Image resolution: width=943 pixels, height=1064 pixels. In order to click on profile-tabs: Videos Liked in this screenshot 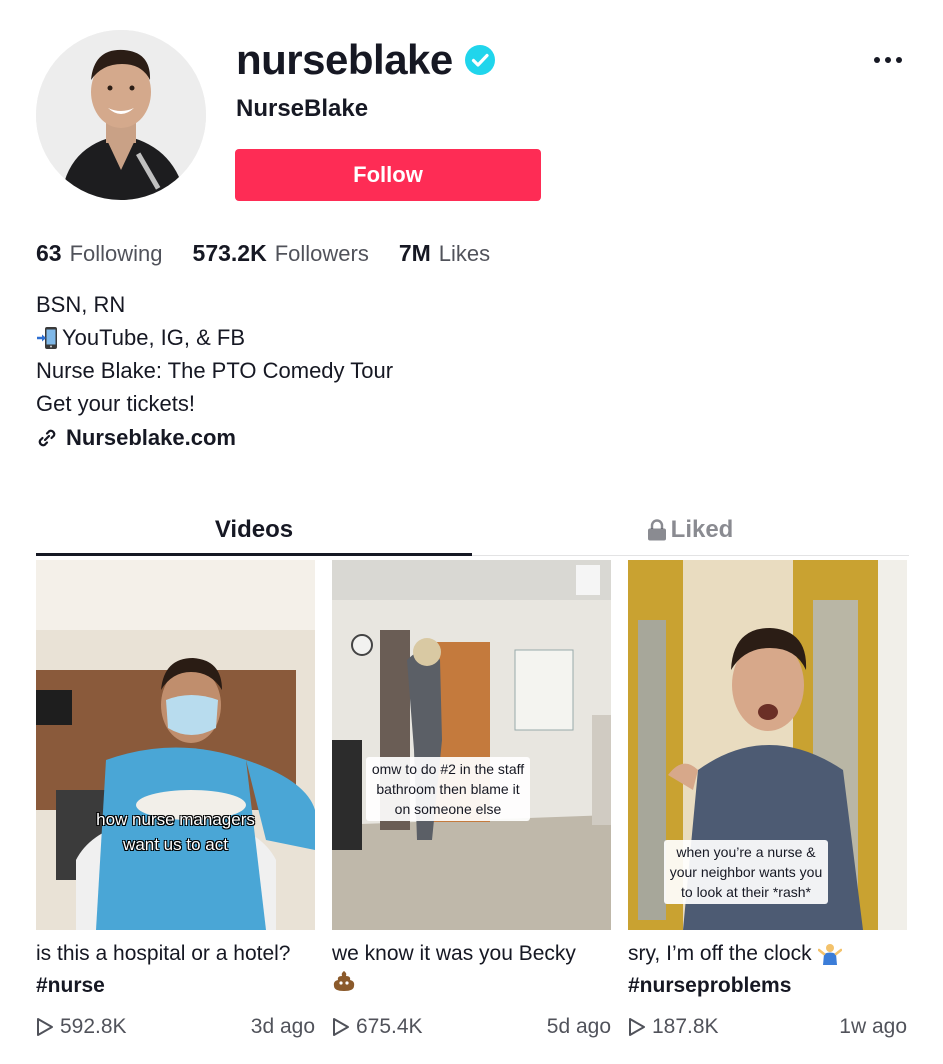, I will do `click(472, 530)`.